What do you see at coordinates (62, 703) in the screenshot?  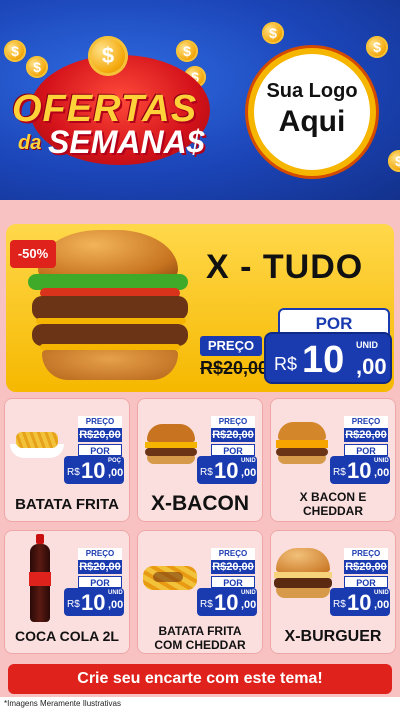 I see `disclaimer-text: *Imagens Meramente Ilustrativas` at bounding box center [62, 703].